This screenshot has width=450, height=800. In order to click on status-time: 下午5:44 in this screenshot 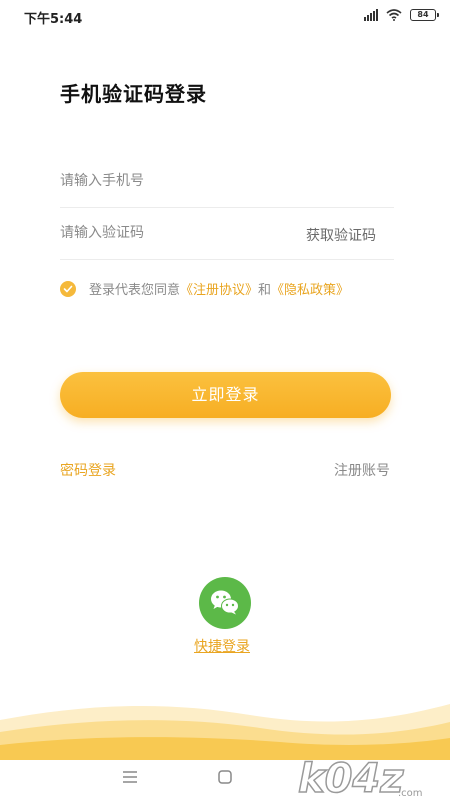, I will do `click(53, 19)`.